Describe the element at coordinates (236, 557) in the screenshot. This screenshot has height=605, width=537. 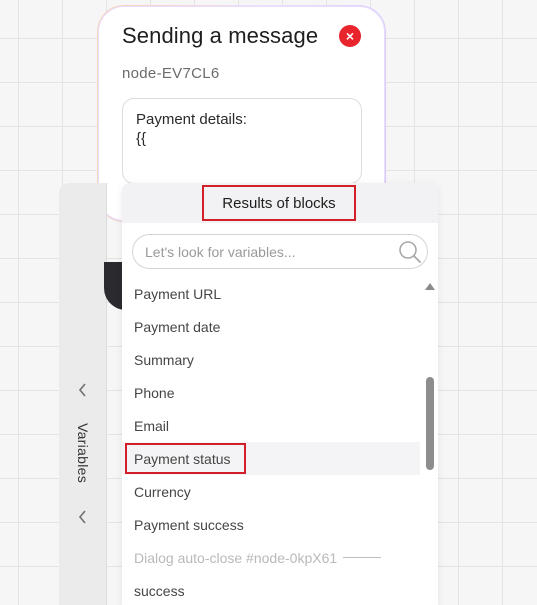
I see `section-label: Dialog auto-close #node-0kpX61` at that location.